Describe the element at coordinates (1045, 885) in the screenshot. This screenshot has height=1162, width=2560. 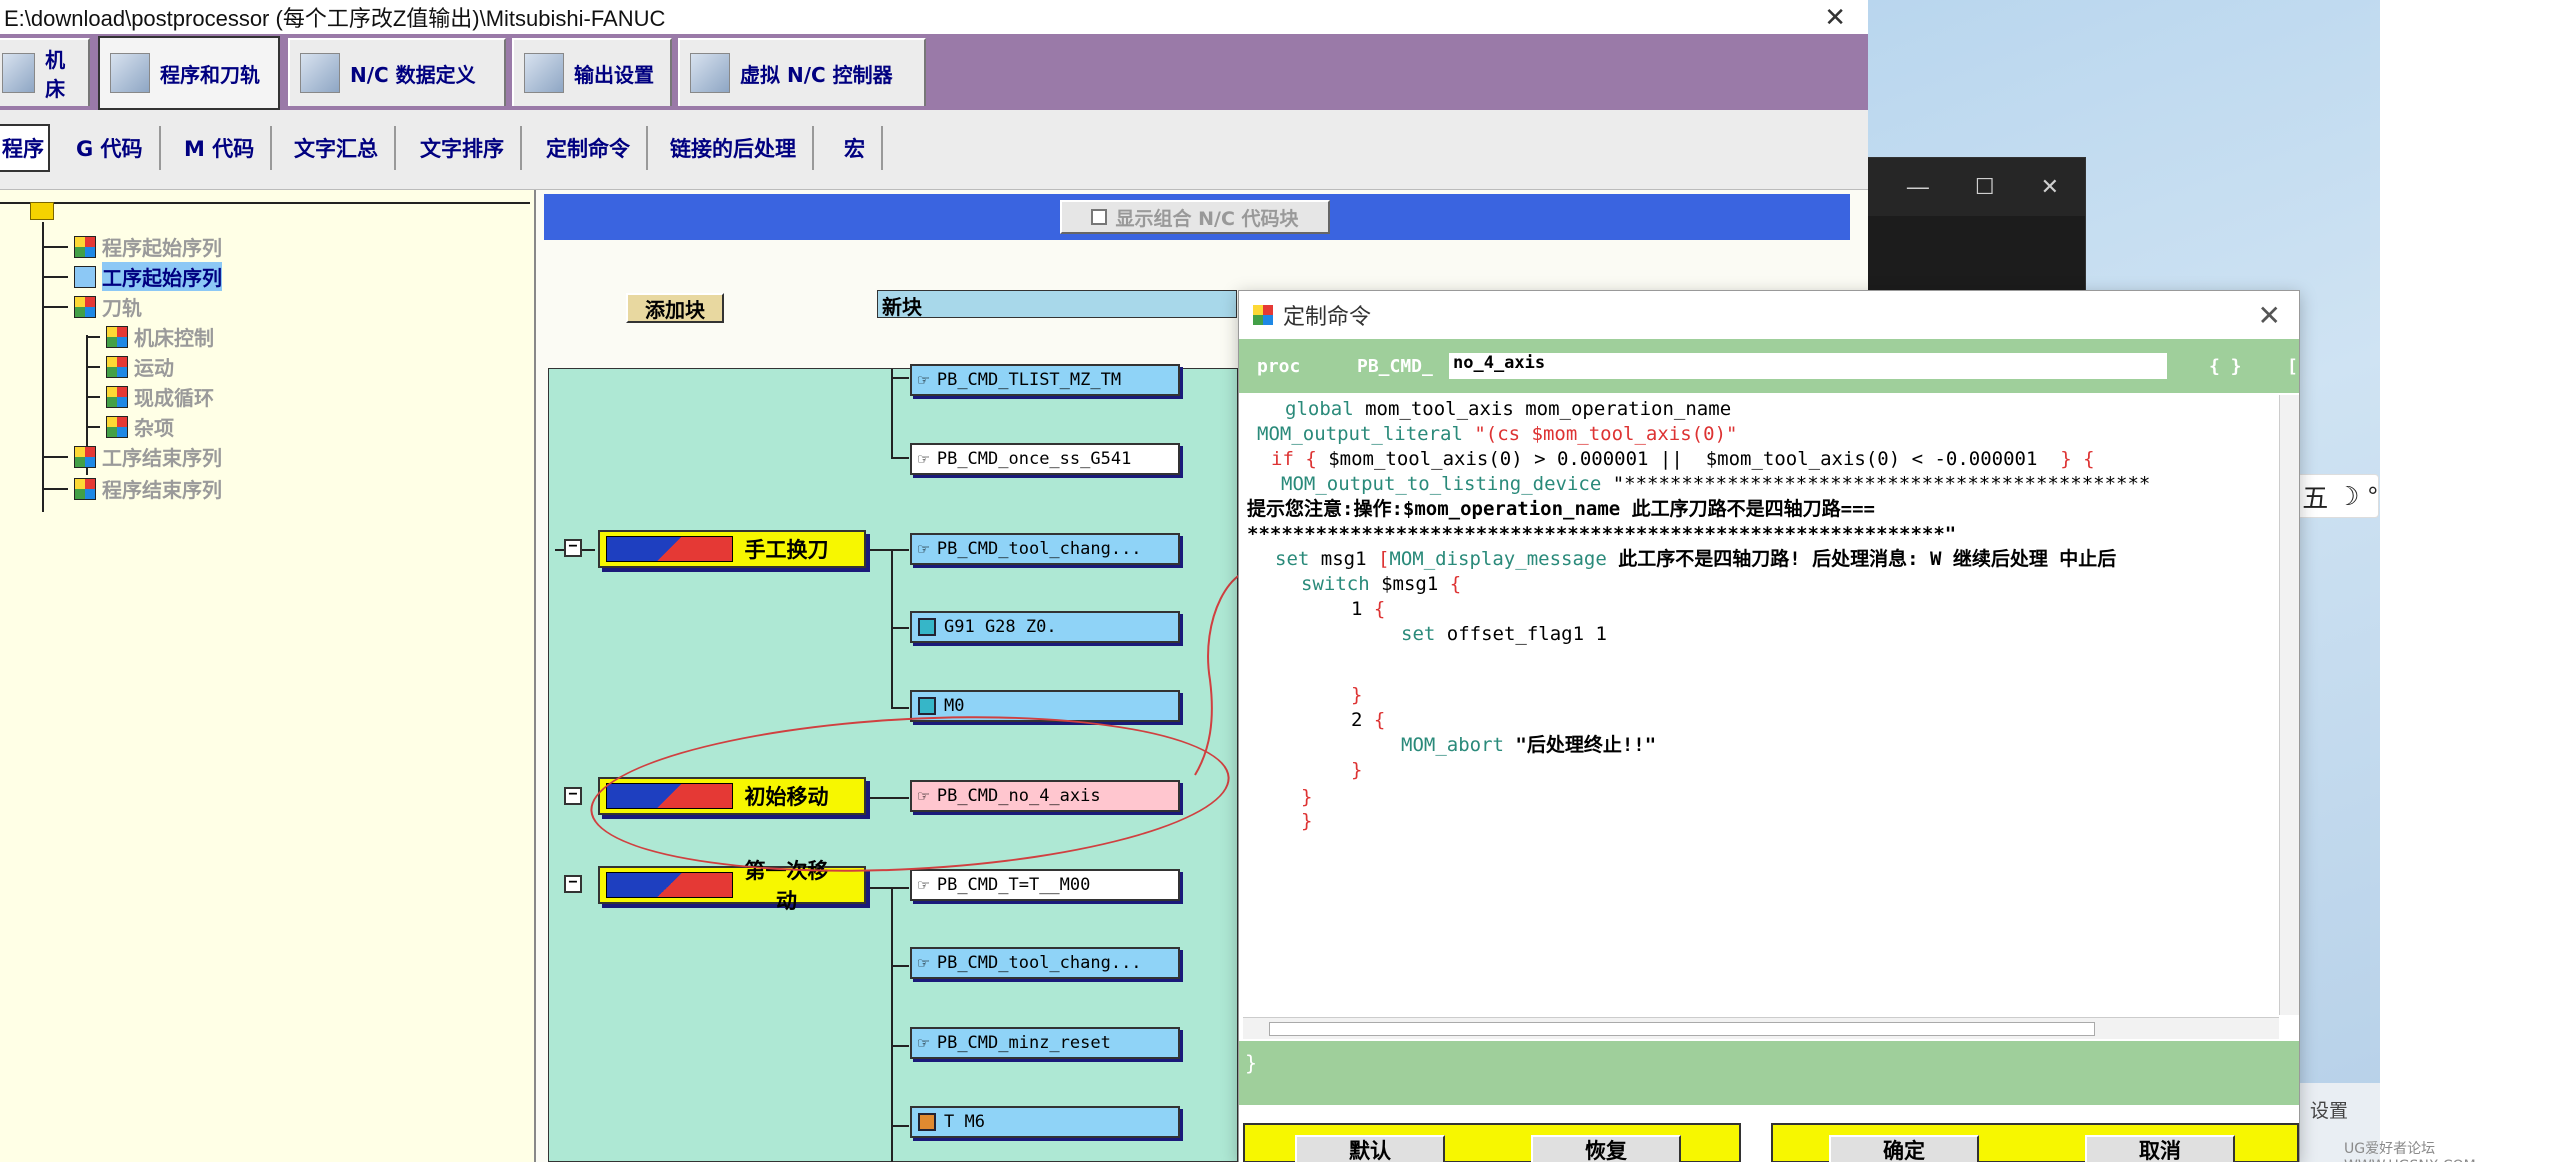
I see `block-t-m00: ☞ PB_CMD_T=T__M00` at that location.